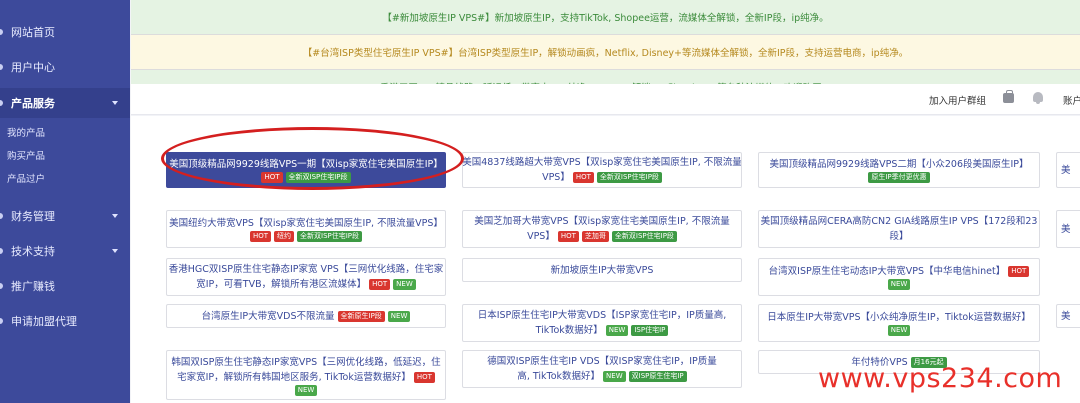  I want to click on sidebar-item-label: 申请加盟代理, so click(44, 321).